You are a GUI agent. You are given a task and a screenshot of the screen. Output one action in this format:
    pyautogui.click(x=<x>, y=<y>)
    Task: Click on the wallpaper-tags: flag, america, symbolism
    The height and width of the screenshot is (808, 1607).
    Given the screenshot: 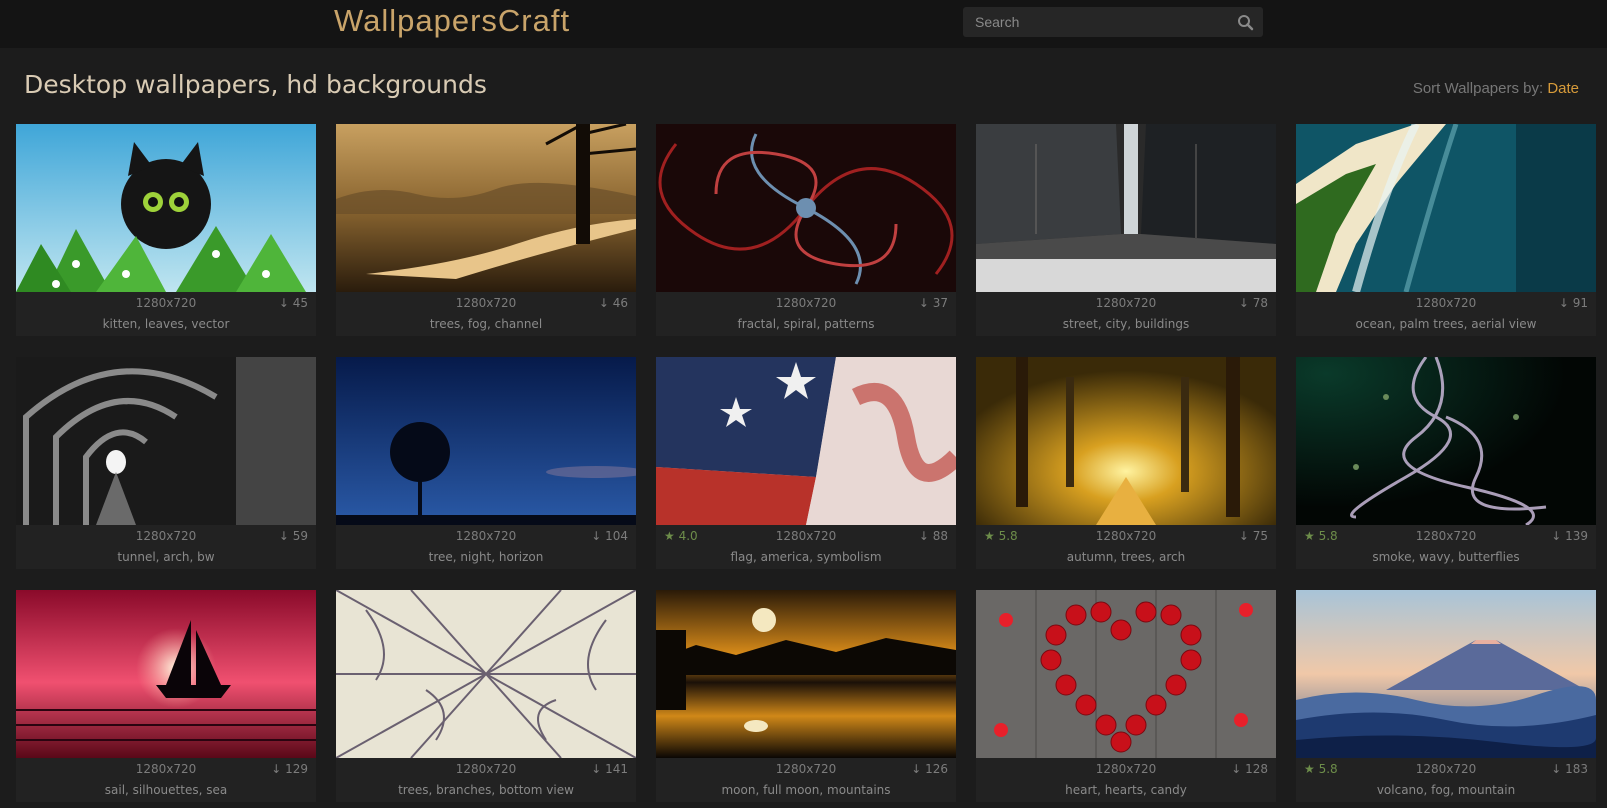 What is the action you would take?
    pyautogui.click(x=806, y=558)
    